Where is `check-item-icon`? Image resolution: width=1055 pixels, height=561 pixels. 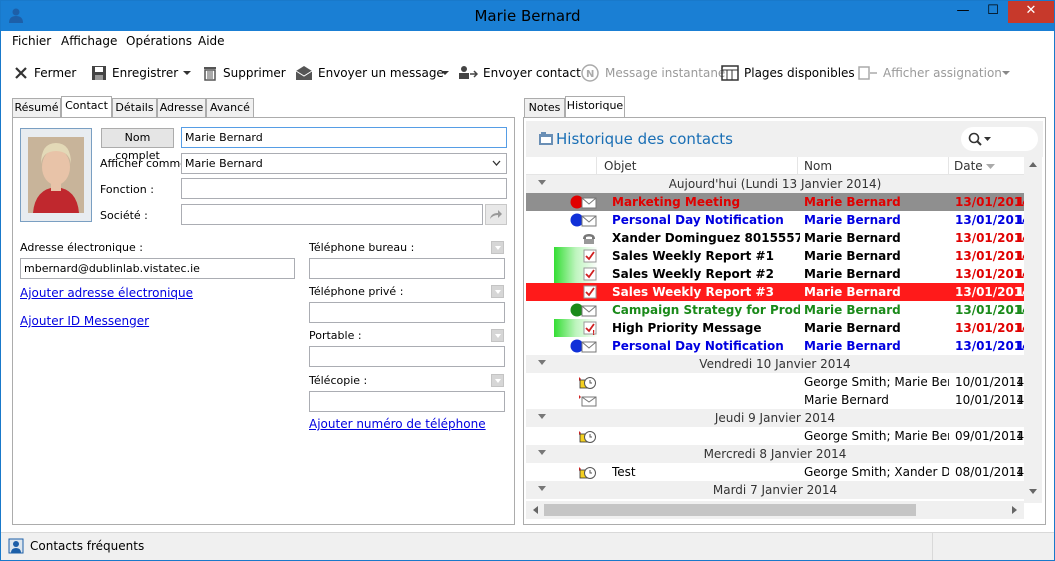 check-item-icon is located at coordinates (583, 292).